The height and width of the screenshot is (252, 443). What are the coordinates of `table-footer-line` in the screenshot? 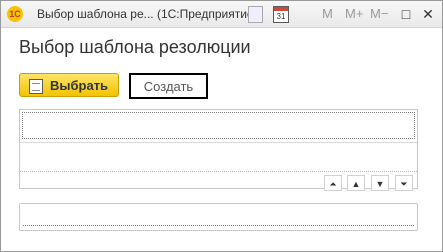 It's located at (218, 171).